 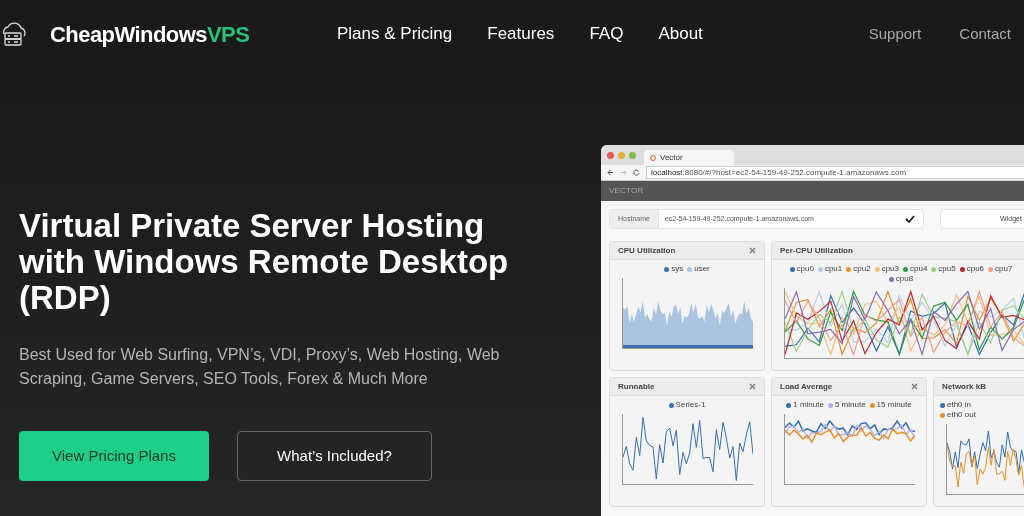 What do you see at coordinates (894, 405) in the screenshot?
I see `legend-label: 15 minute` at bounding box center [894, 405].